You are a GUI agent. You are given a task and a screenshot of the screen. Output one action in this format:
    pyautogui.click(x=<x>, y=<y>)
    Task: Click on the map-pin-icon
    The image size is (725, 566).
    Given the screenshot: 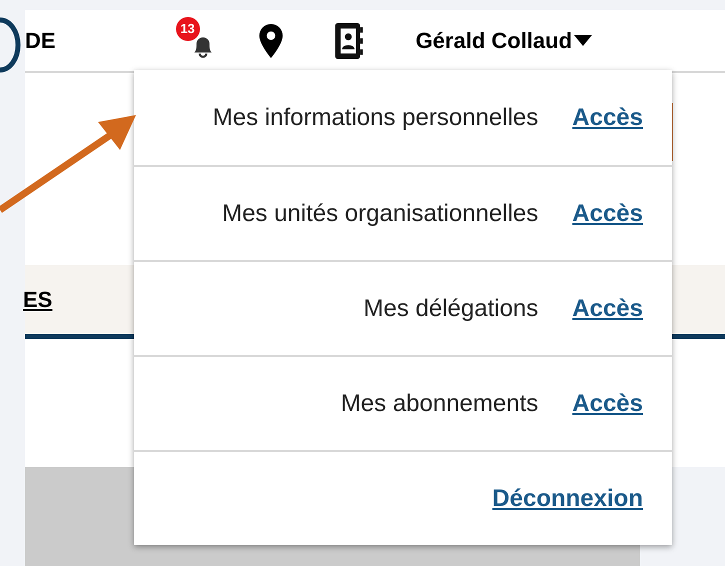 What is the action you would take?
    pyautogui.click(x=271, y=41)
    